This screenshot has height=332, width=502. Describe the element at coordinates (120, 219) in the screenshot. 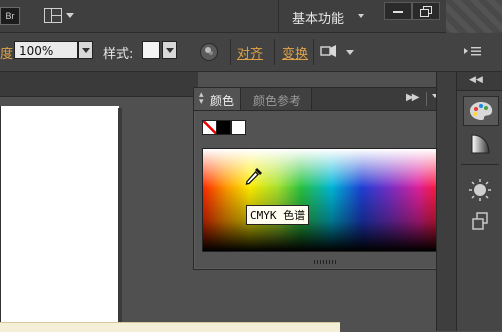

I see `artboard-shadow` at that location.